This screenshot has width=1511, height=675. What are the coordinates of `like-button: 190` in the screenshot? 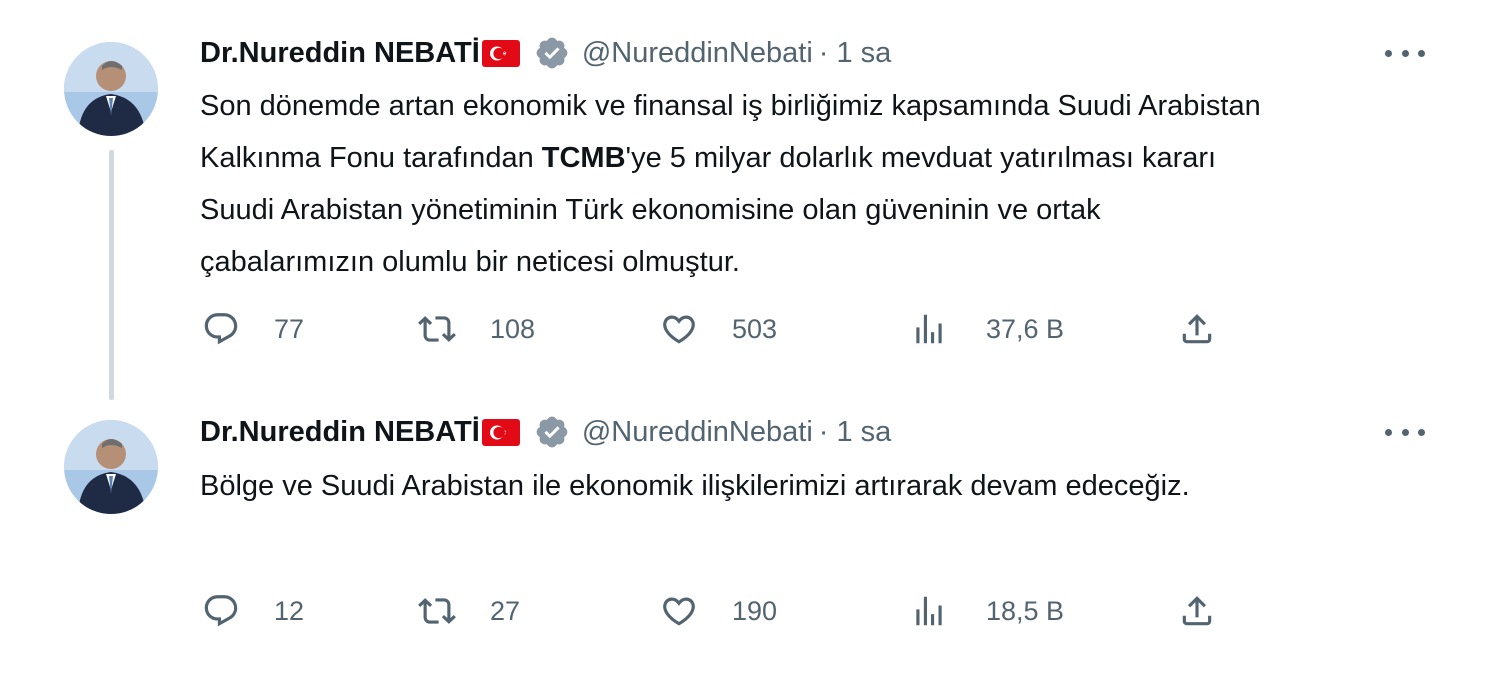 It's located at (718, 611).